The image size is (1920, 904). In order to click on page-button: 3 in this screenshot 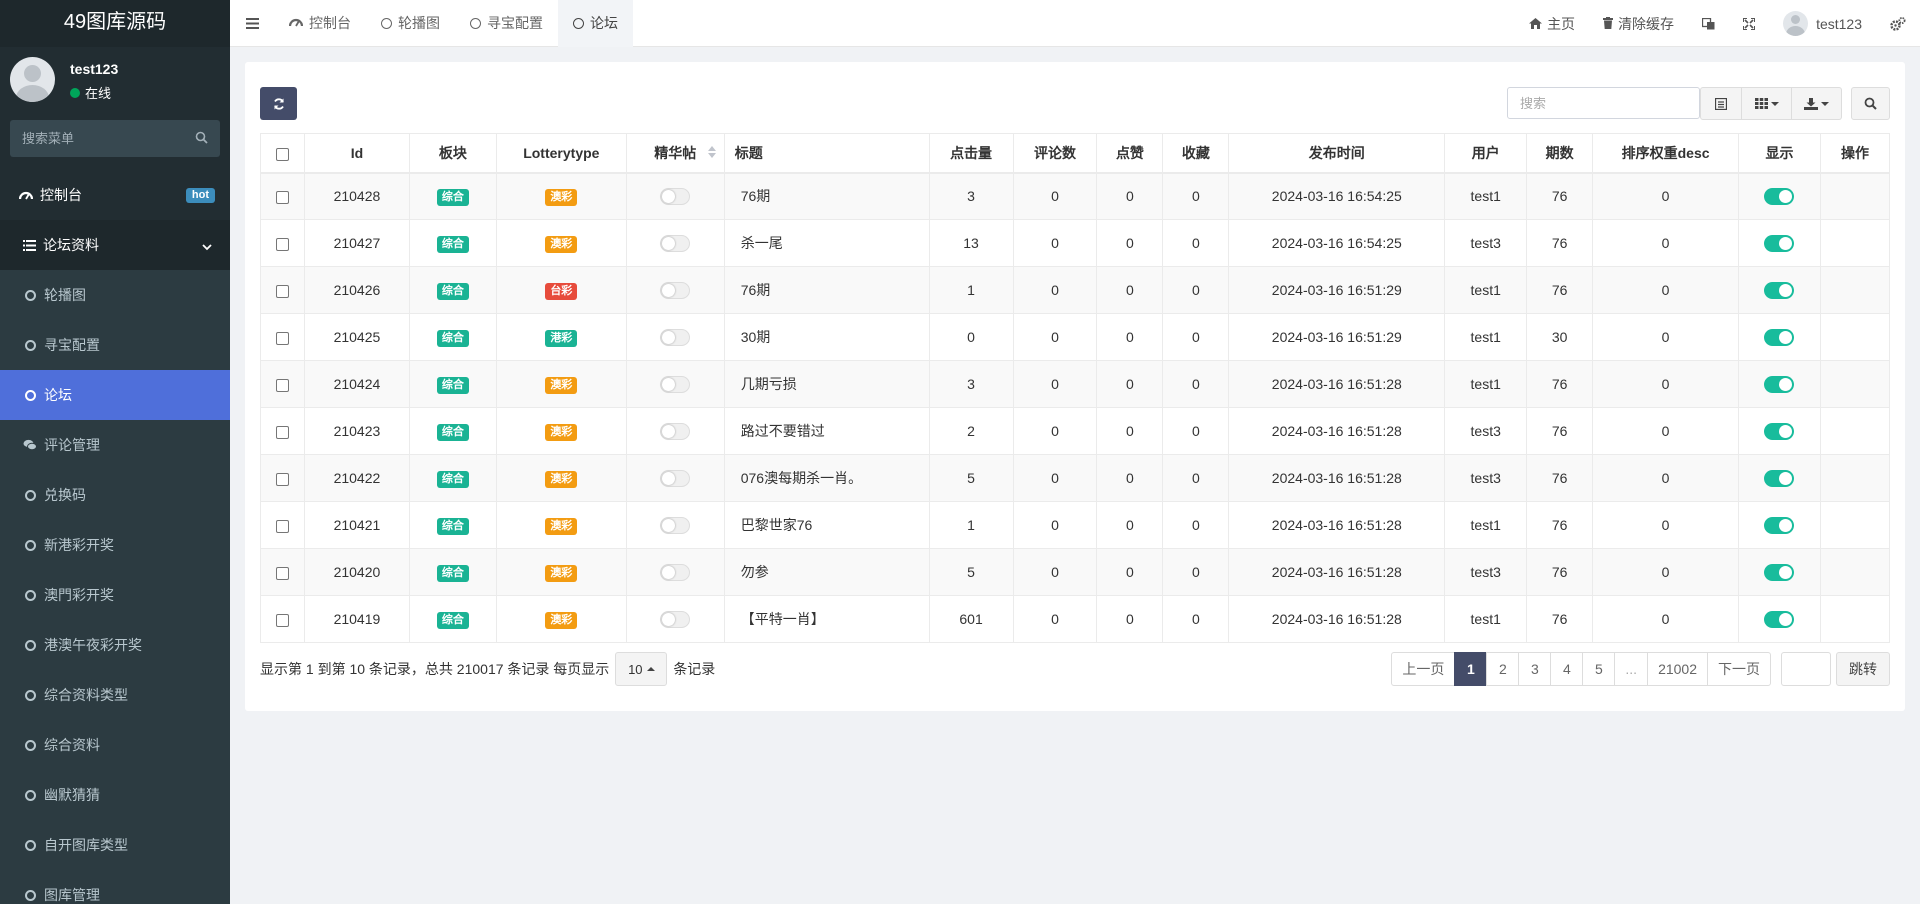, I will do `click(1535, 669)`.